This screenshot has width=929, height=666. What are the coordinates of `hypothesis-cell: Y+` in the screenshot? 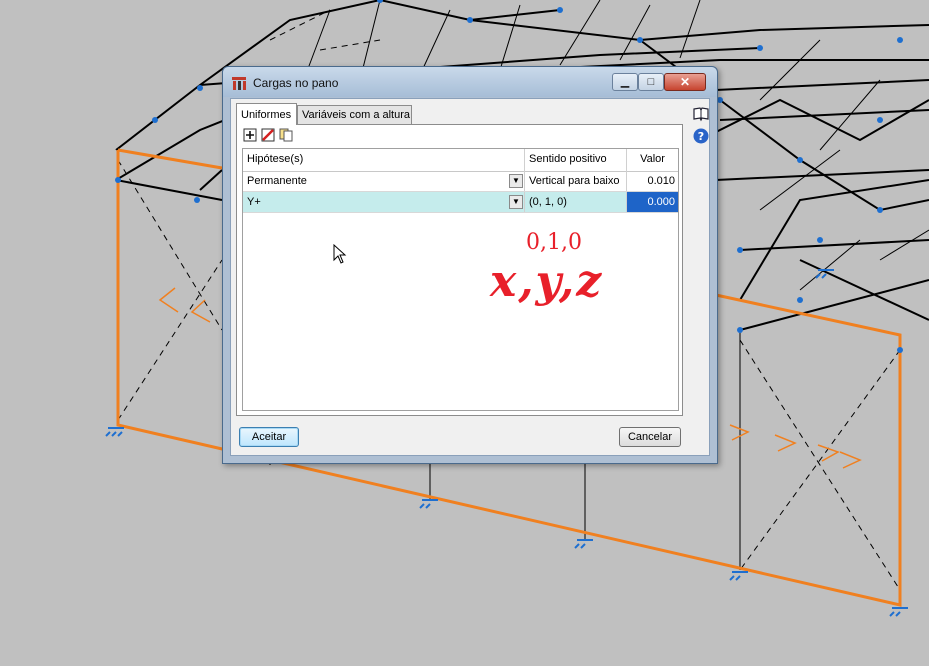 It's located at (384, 202).